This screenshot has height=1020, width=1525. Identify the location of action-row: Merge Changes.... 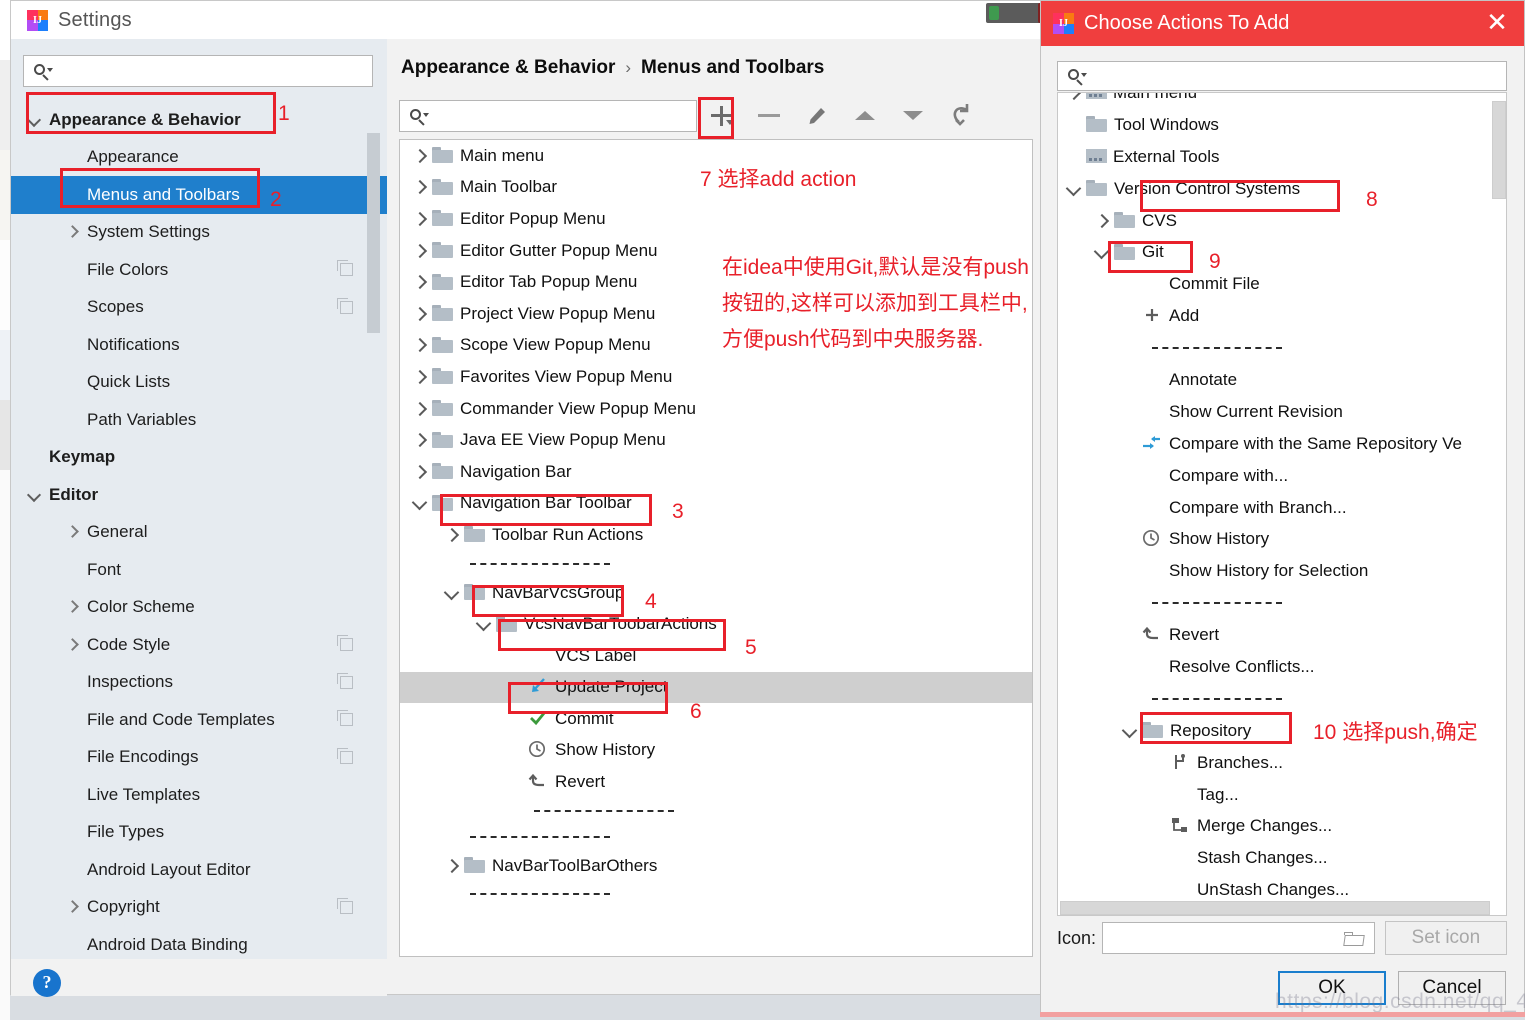
(1282, 826).